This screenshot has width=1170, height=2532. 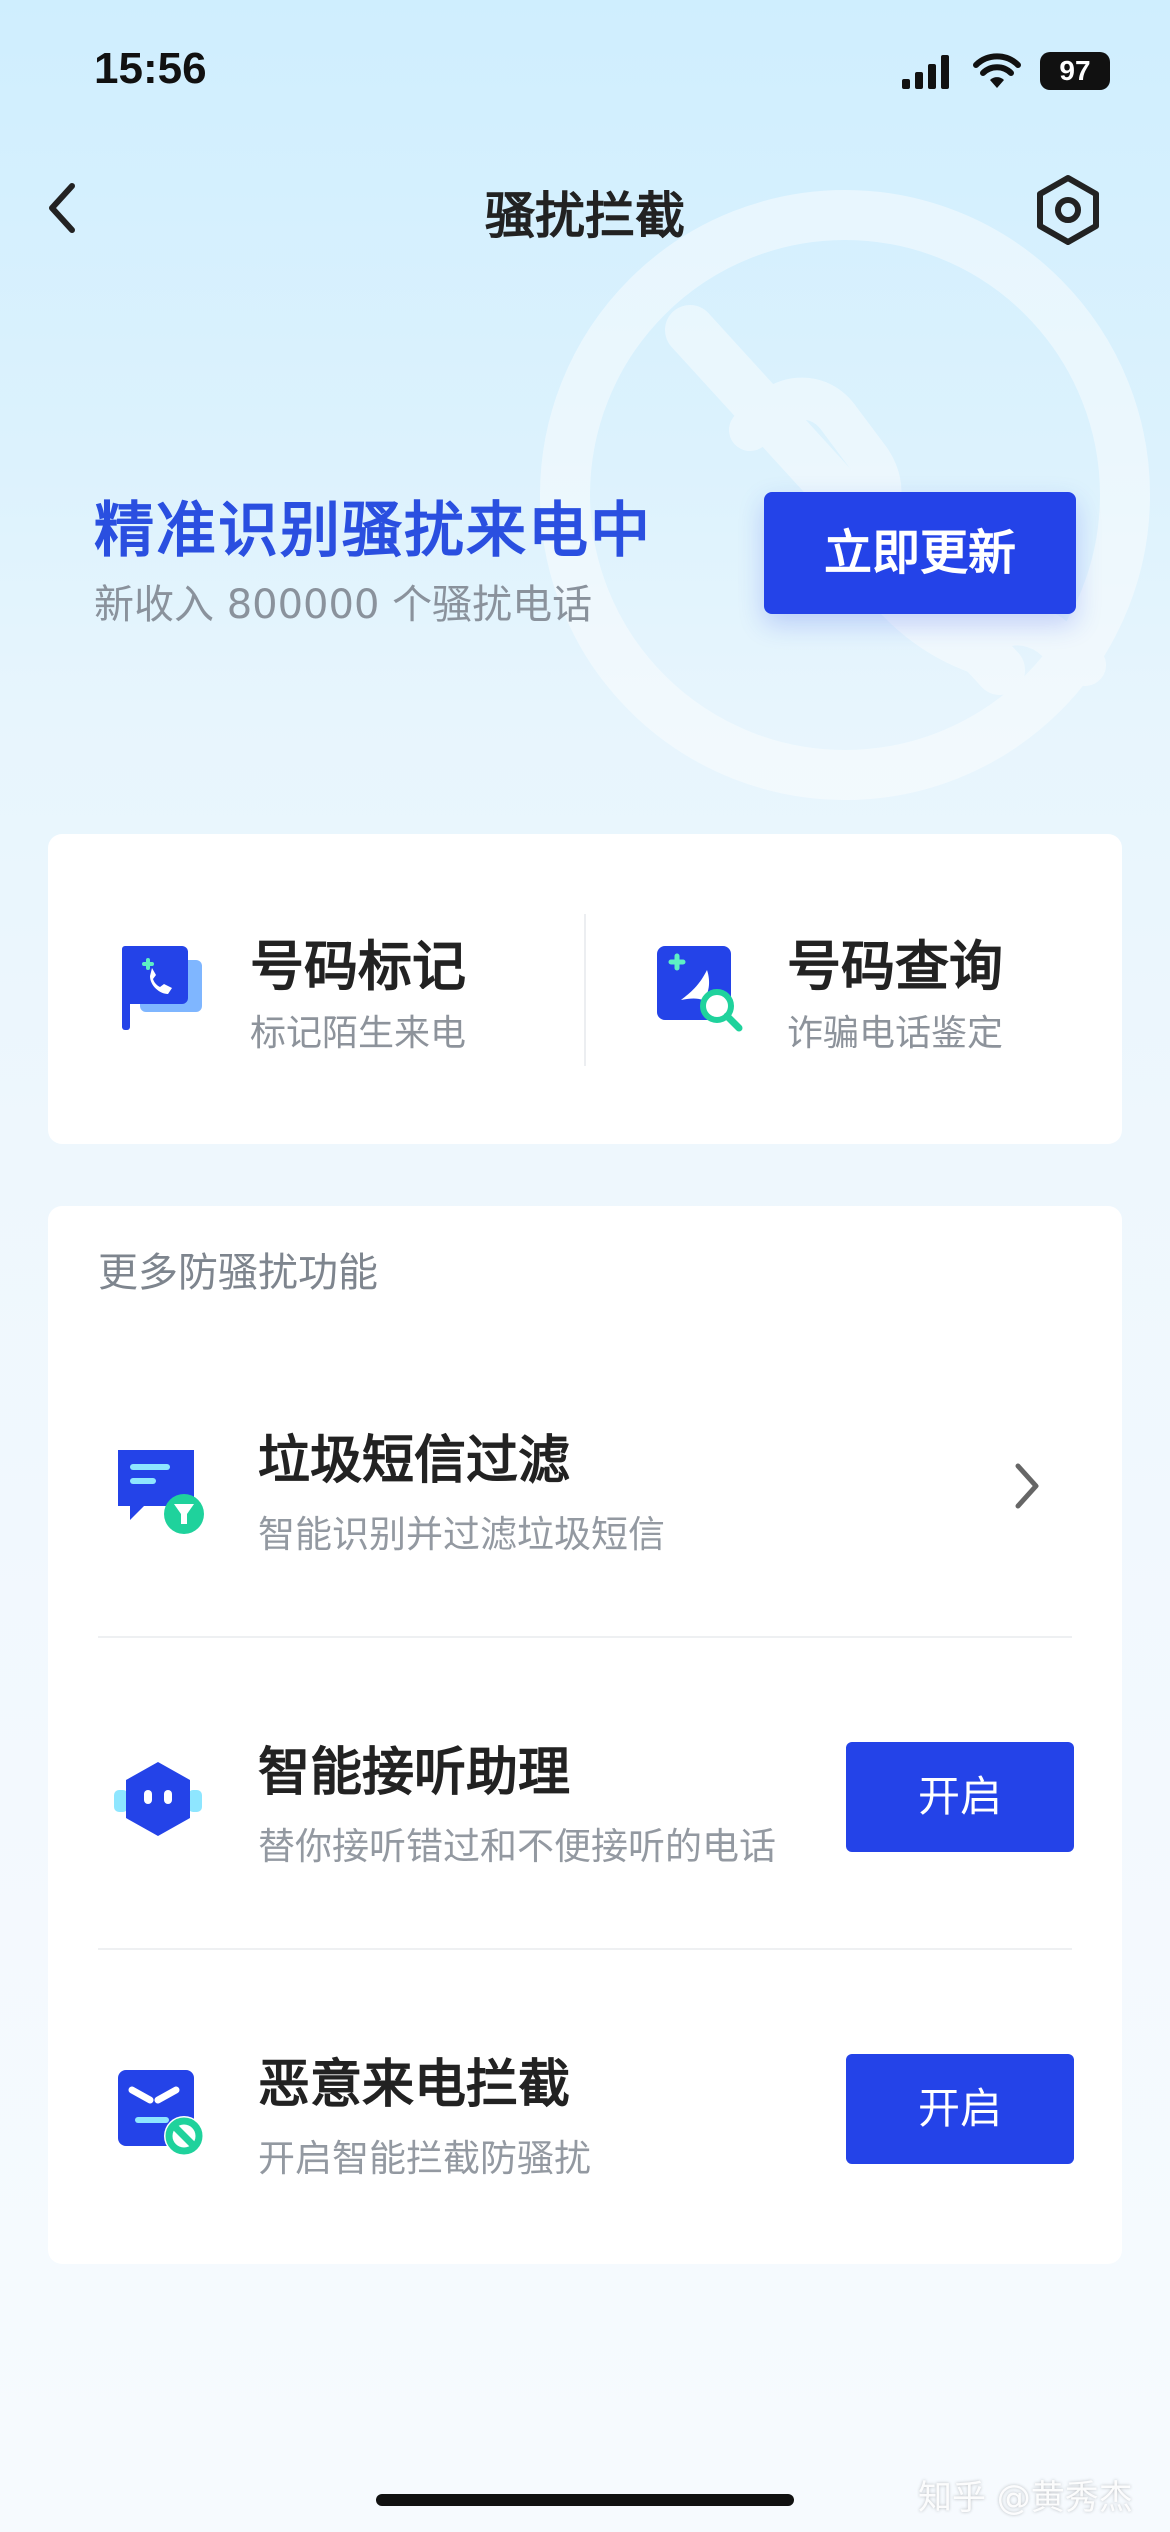 I want to click on list-item-subtitle: 智能识别并过滤垃圾短信, so click(x=461, y=1534).